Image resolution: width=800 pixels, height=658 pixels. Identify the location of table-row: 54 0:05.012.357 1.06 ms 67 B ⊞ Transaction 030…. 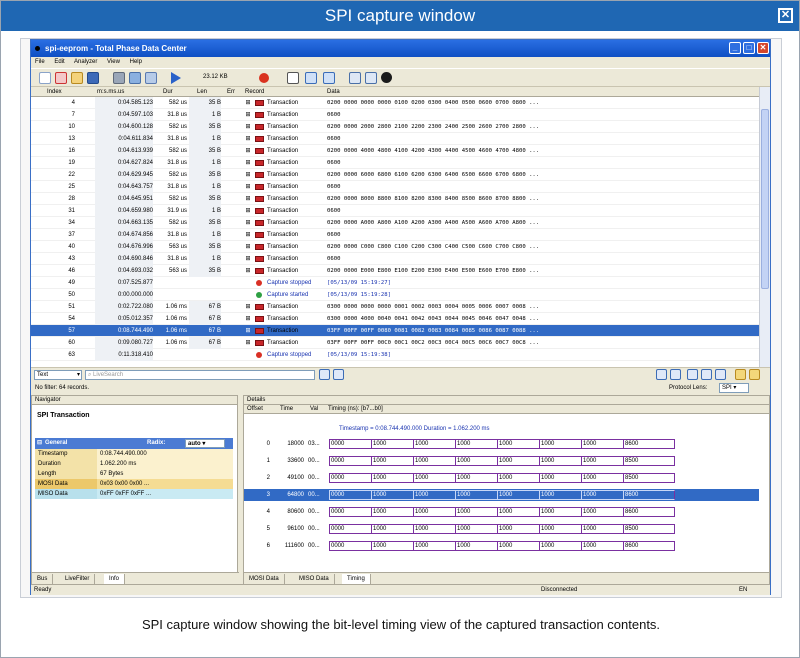
(395, 319).